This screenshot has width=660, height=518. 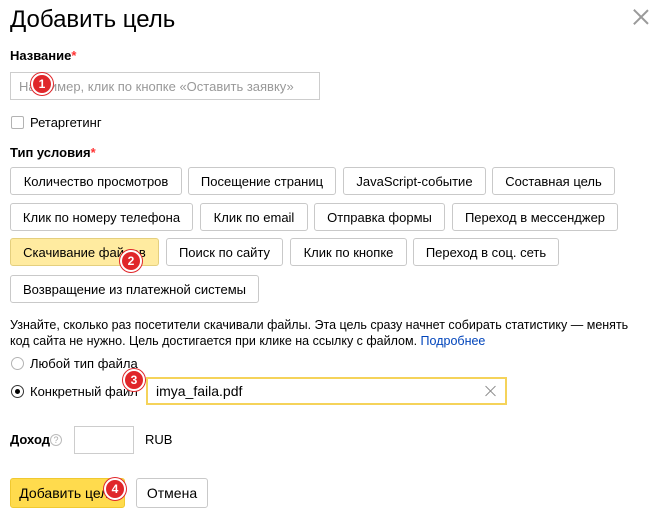 What do you see at coordinates (84, 391) in the screenshot?
I see `specific-file-label: Конкретный файл` at bounding box center [84, 391].